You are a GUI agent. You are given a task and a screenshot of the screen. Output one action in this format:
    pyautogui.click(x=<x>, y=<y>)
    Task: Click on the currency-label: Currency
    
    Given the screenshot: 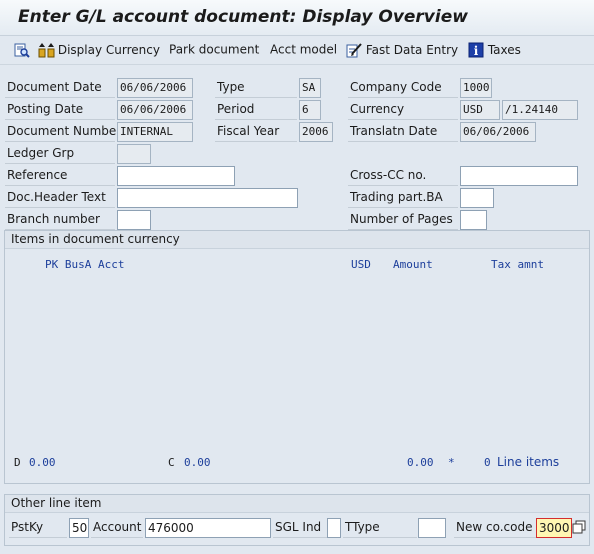 What is the action you would take?
    pyautogui.click(x=403, y=110)
    